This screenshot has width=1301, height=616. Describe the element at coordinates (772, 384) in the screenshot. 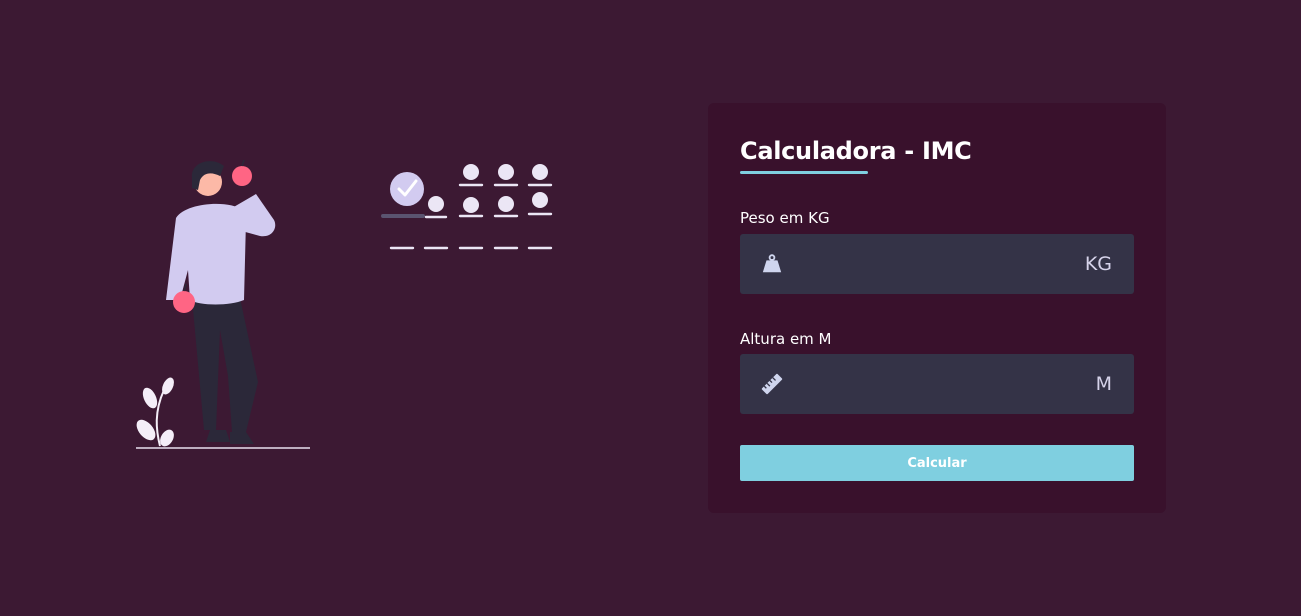

I see `ruler-icon` at that location.